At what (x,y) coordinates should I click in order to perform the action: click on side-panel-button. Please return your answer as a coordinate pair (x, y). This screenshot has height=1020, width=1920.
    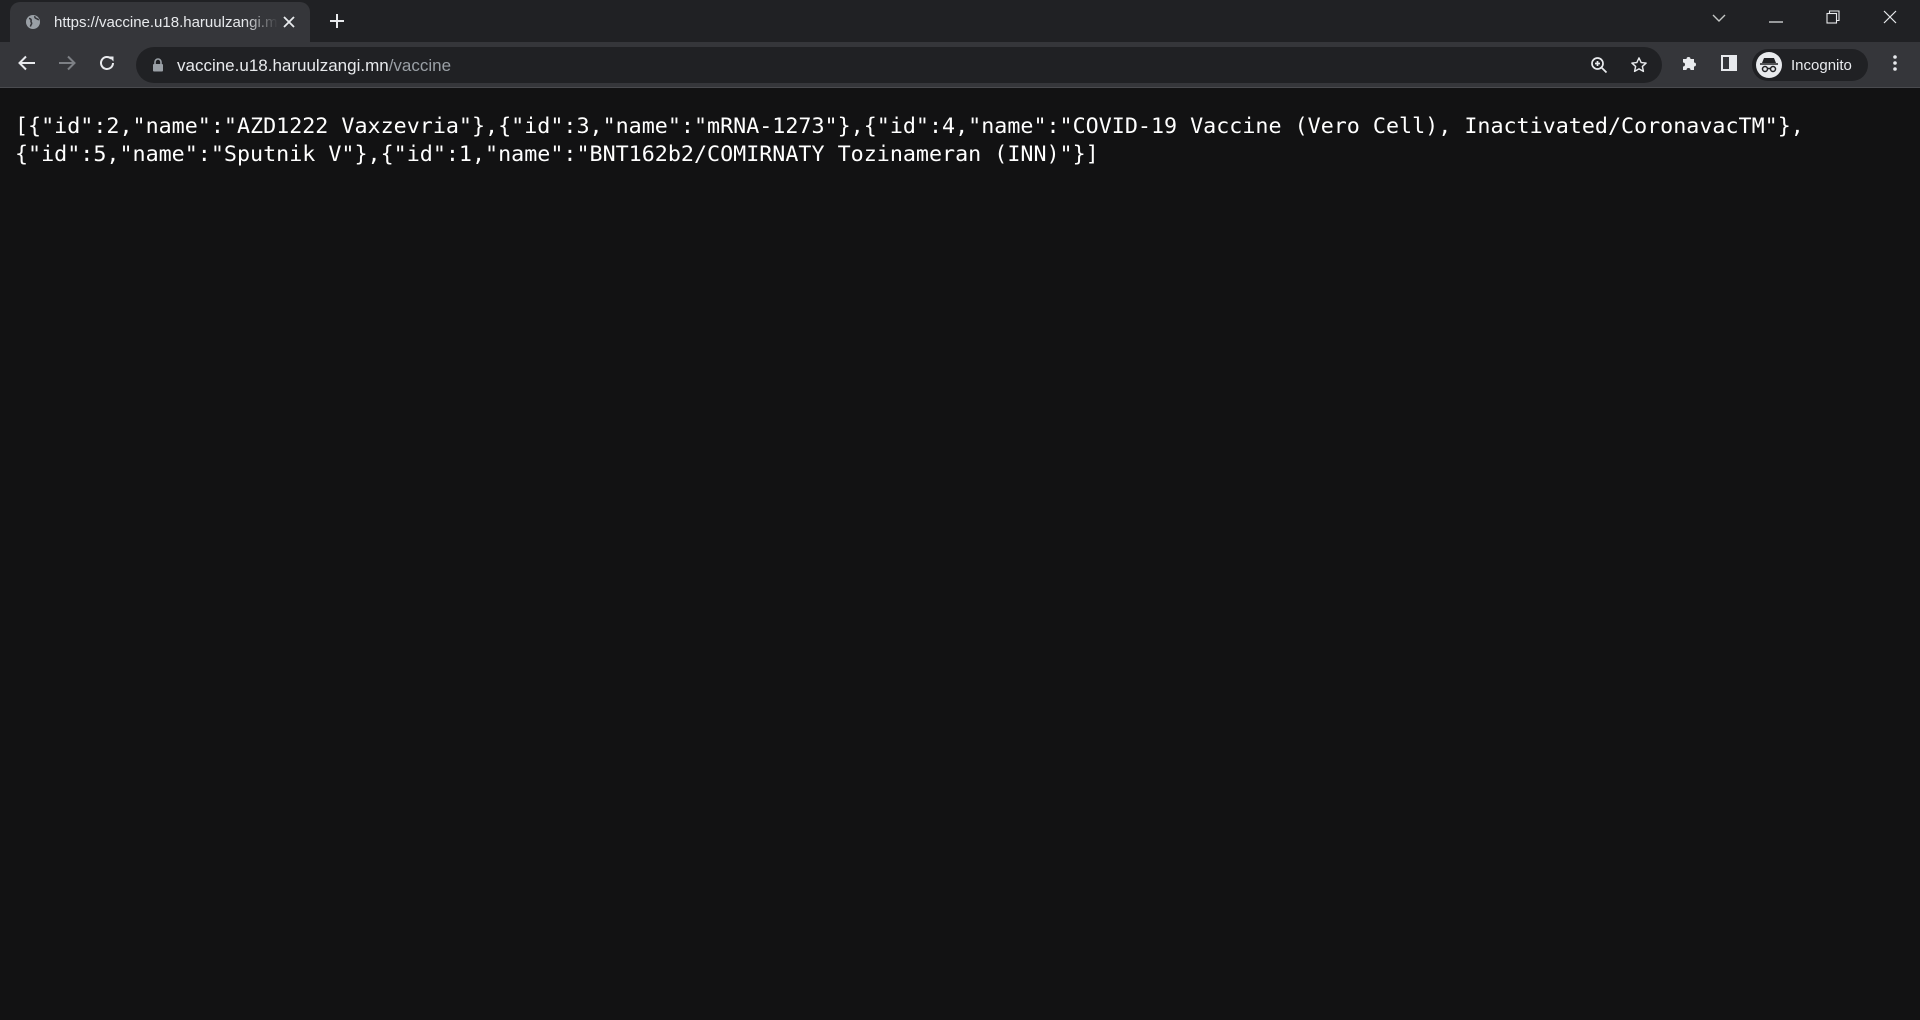
    Looking at the image, I should click on (1729, 65).